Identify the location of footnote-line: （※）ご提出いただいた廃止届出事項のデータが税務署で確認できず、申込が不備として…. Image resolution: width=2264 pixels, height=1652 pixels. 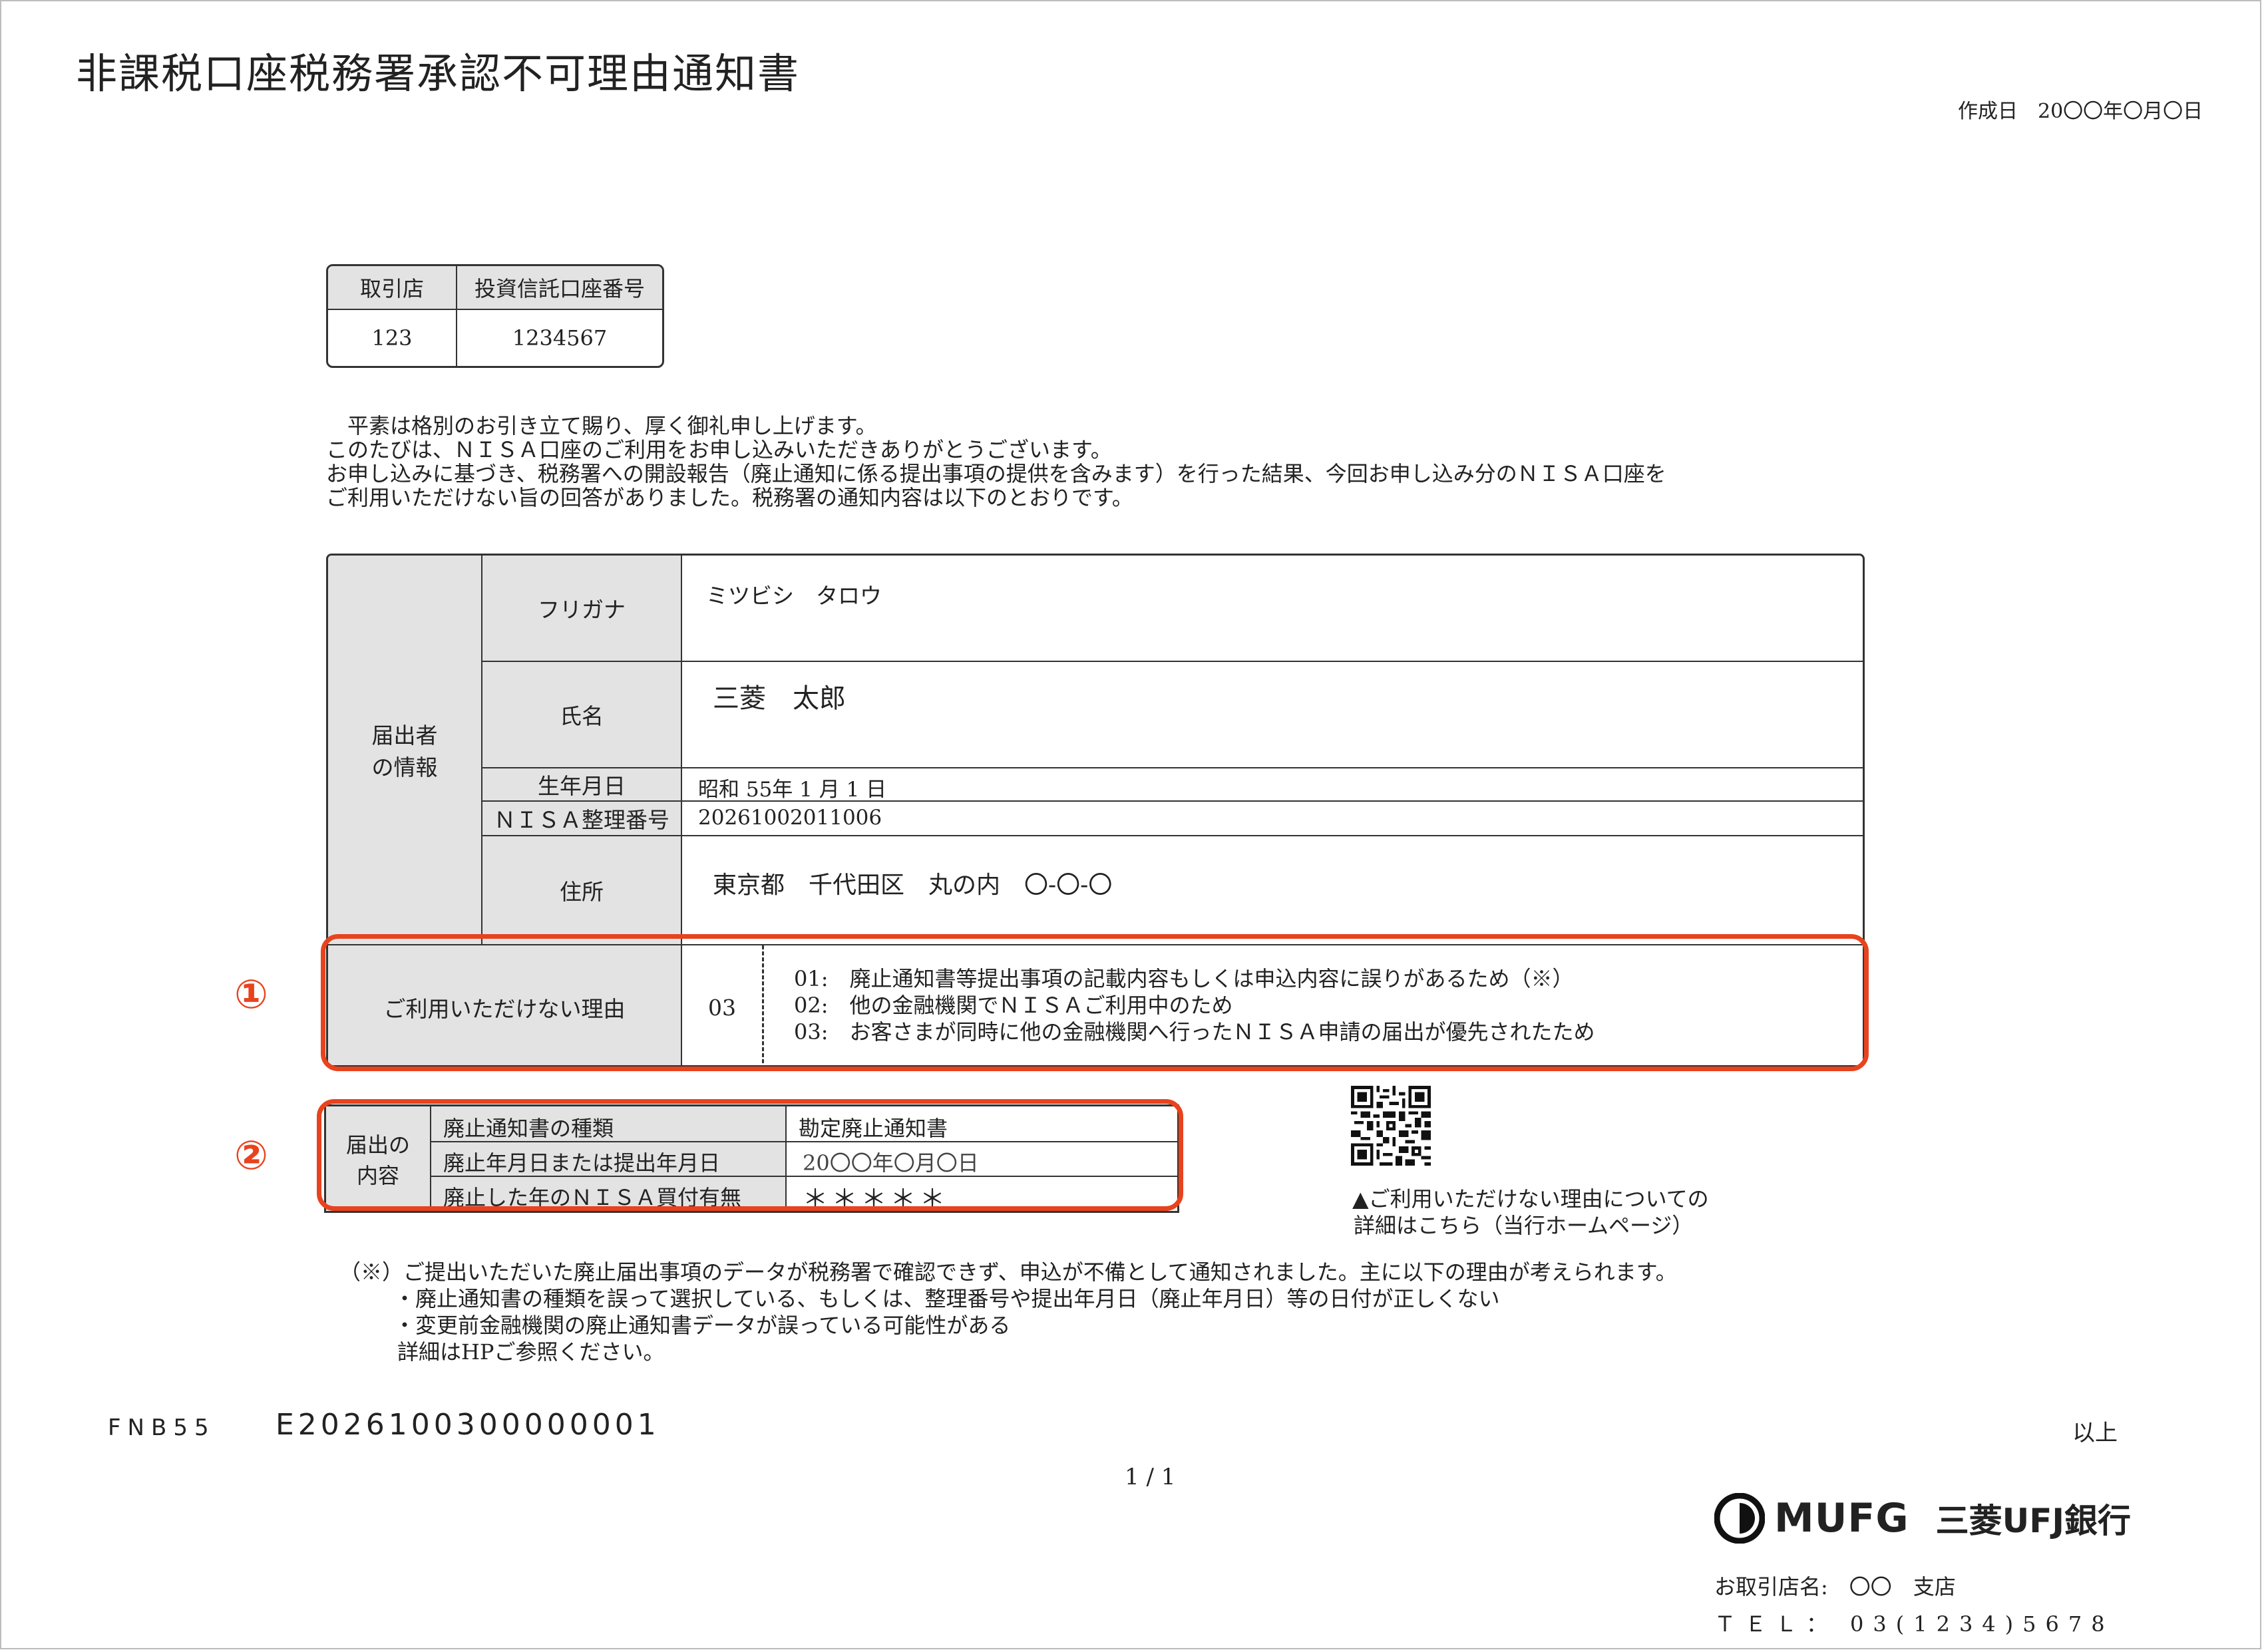
(1008, 1272).